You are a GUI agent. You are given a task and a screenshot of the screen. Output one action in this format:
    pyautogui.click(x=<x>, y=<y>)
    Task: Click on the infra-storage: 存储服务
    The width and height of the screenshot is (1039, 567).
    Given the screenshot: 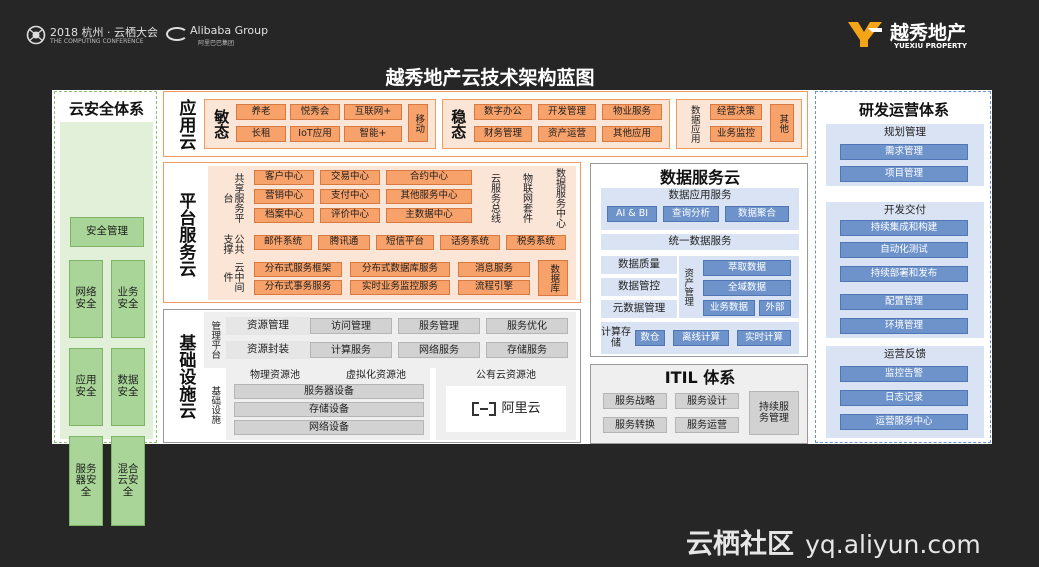 What is the action you would take?
    pyautogui.click(x=527, y=350)
    